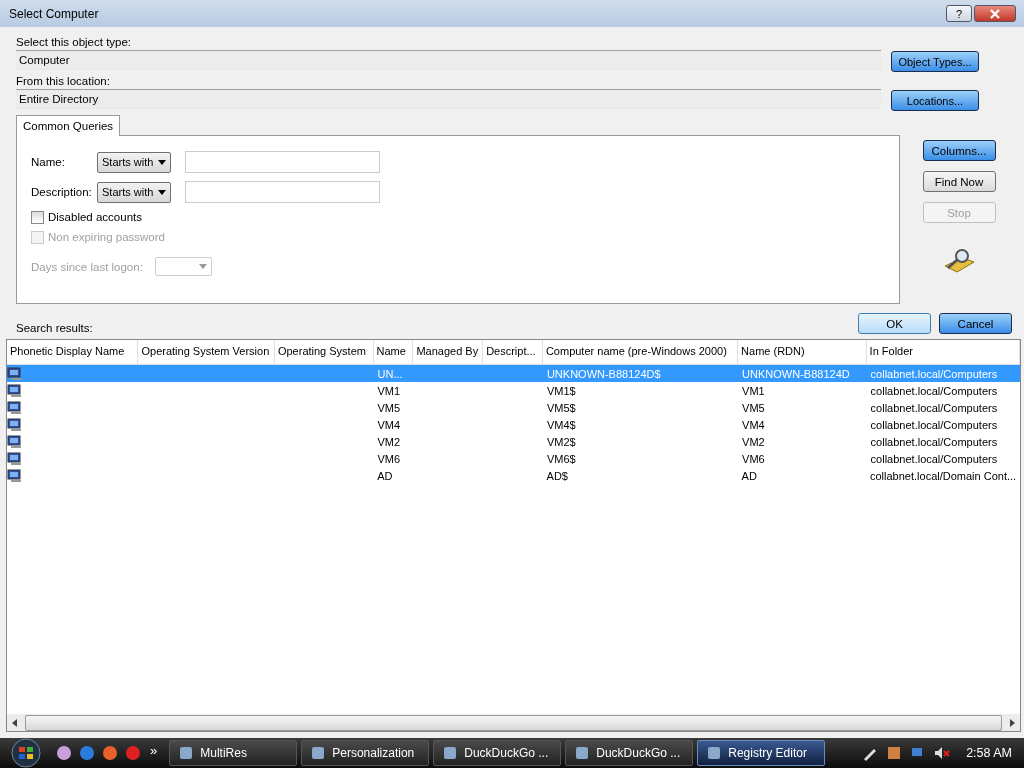 This screenshot has width=1024, height=768. Describe the element at coordinates (561, 424) in the screenshot. I see `table-cell: VM4$` at that location.